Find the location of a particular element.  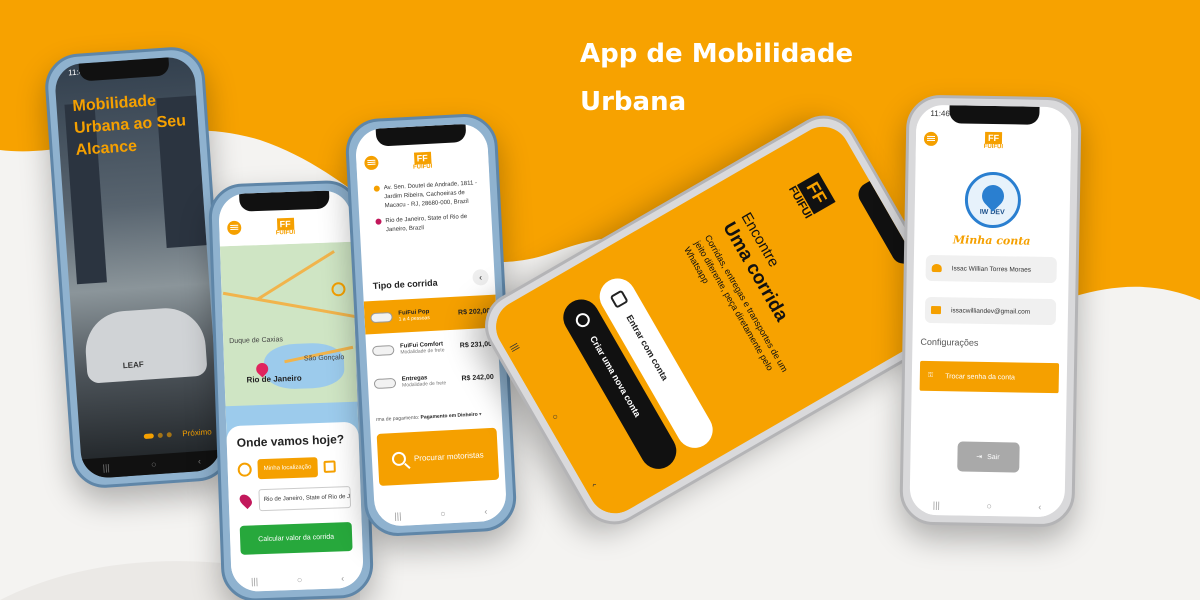

calculate-fare-button: Calcular valor da corrida is located at coordinates (296, 538).